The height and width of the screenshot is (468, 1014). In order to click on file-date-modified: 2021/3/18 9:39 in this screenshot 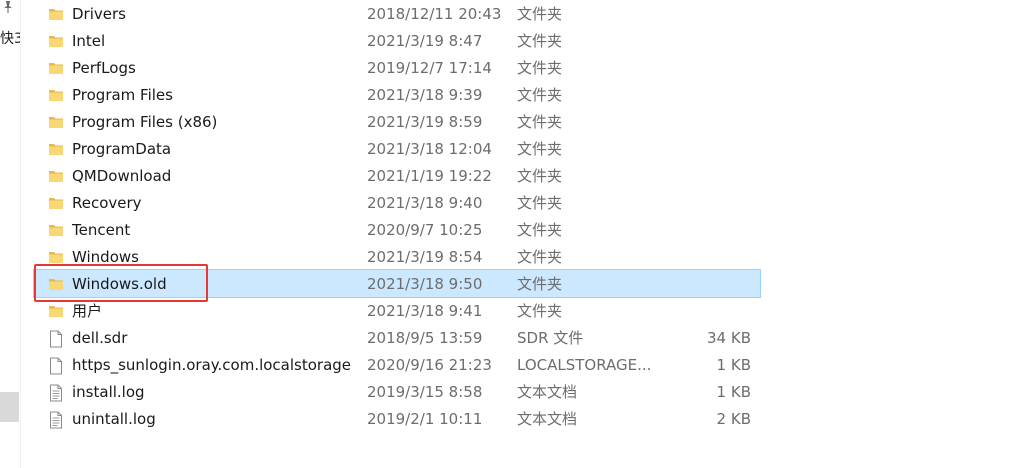, I will do `click(425, 94)`.